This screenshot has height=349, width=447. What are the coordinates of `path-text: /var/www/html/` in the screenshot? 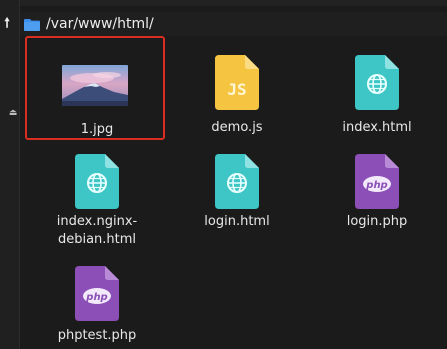 It's located at (100, 24).